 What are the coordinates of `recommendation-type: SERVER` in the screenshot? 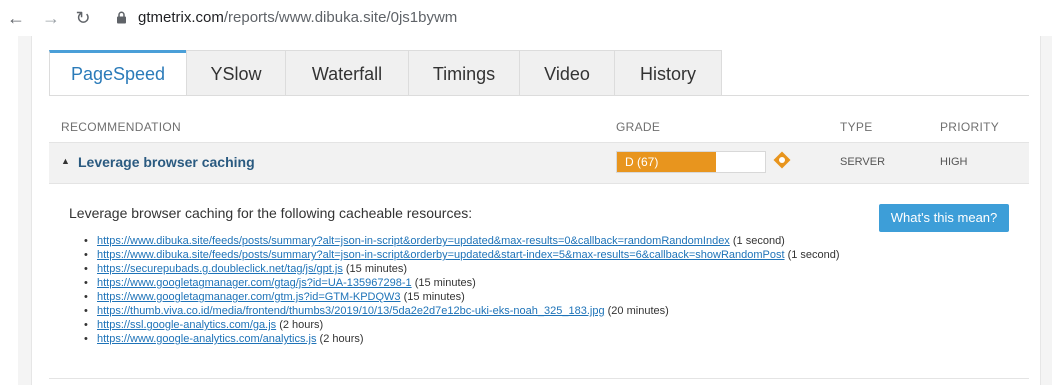 It's located at (863, 162).